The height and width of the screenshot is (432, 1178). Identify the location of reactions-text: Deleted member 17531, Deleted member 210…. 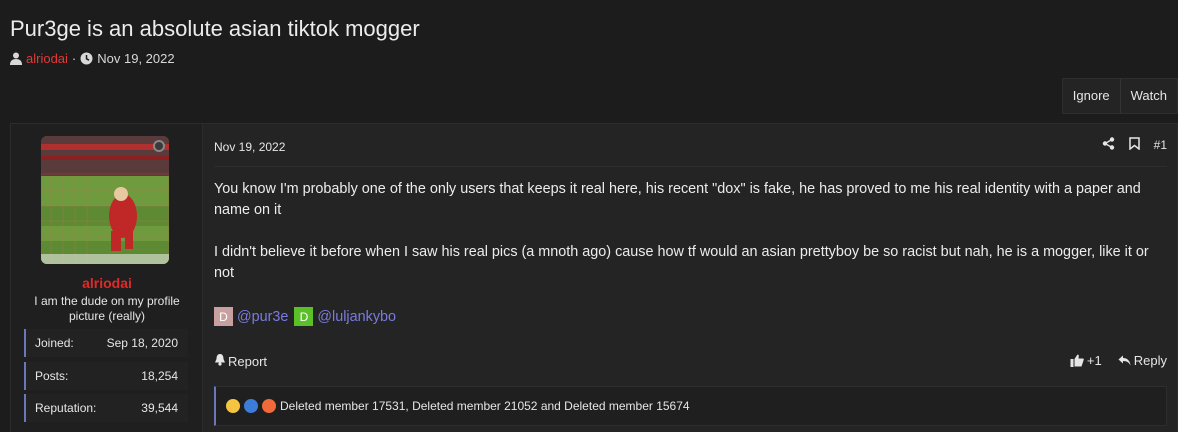
(485, 406).